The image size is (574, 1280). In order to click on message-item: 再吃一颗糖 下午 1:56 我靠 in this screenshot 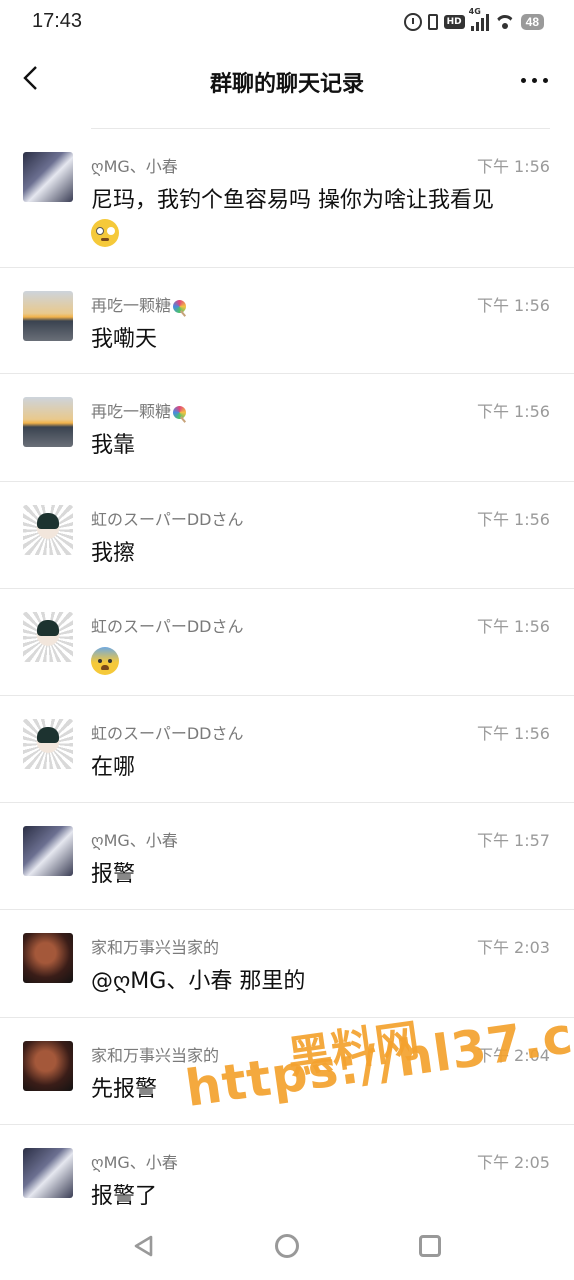, I will do `click(287, 428)`.